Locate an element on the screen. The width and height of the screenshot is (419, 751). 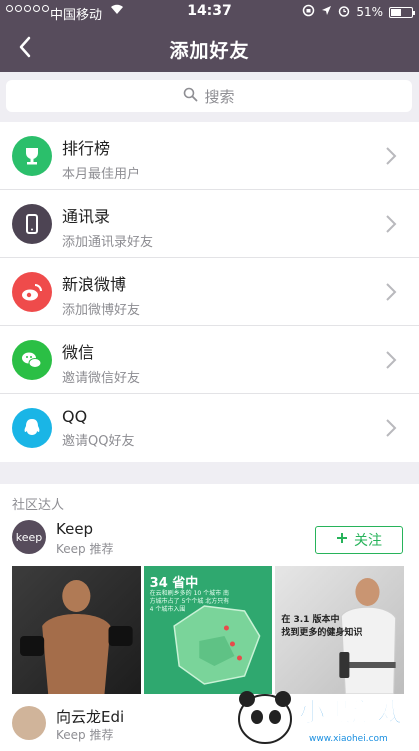
list-item-contacts: 通讯录 添加通讯录好友 is located at coordinates (209, 224).